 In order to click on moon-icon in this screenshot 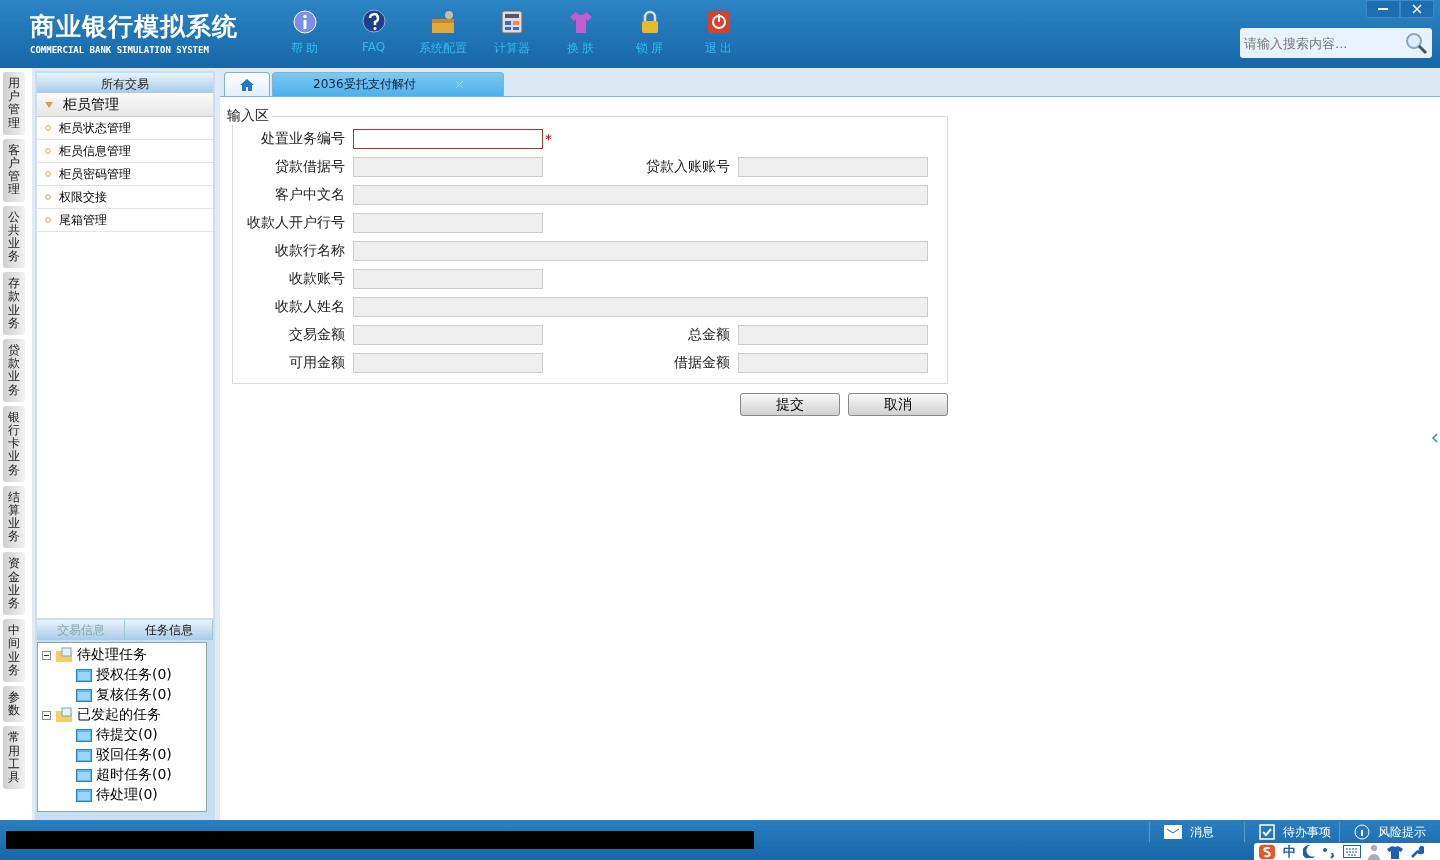, I will do `click(1309, 851)`.